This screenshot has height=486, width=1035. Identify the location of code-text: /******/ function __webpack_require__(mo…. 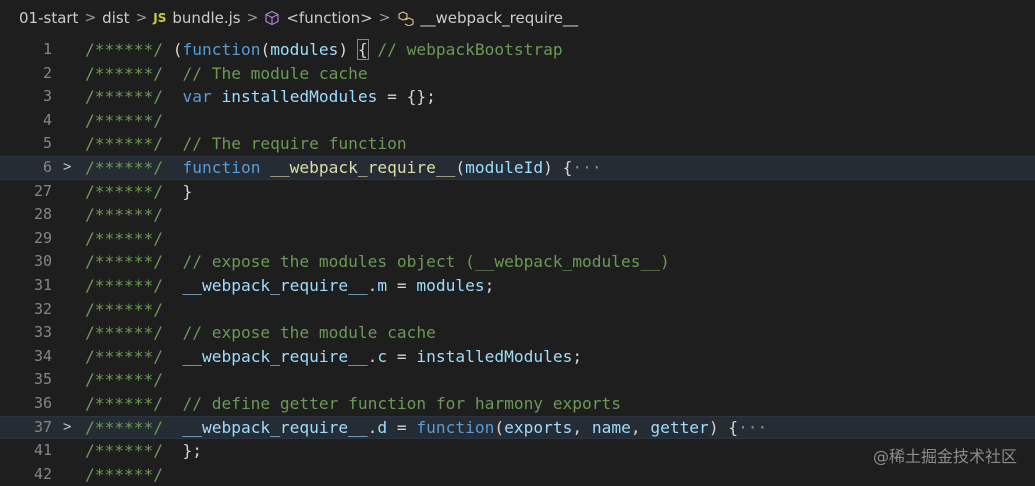
(343, 168).